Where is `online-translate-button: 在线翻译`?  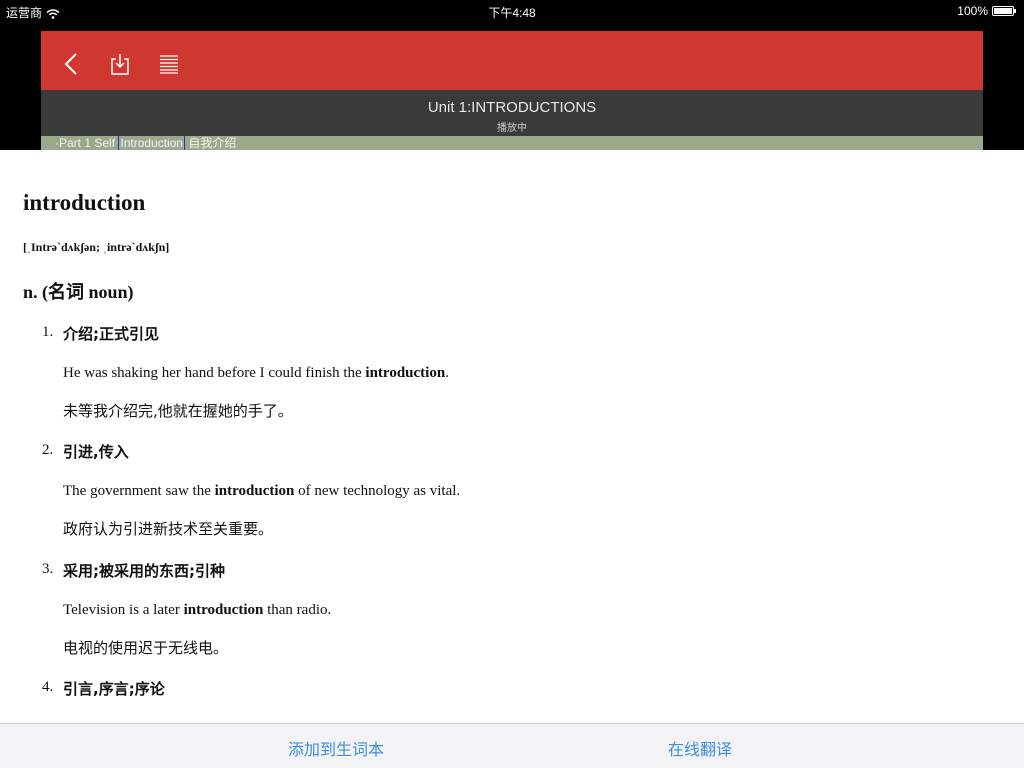 online-translate-button: 在线翻译 is located at coordinates (700, 748).